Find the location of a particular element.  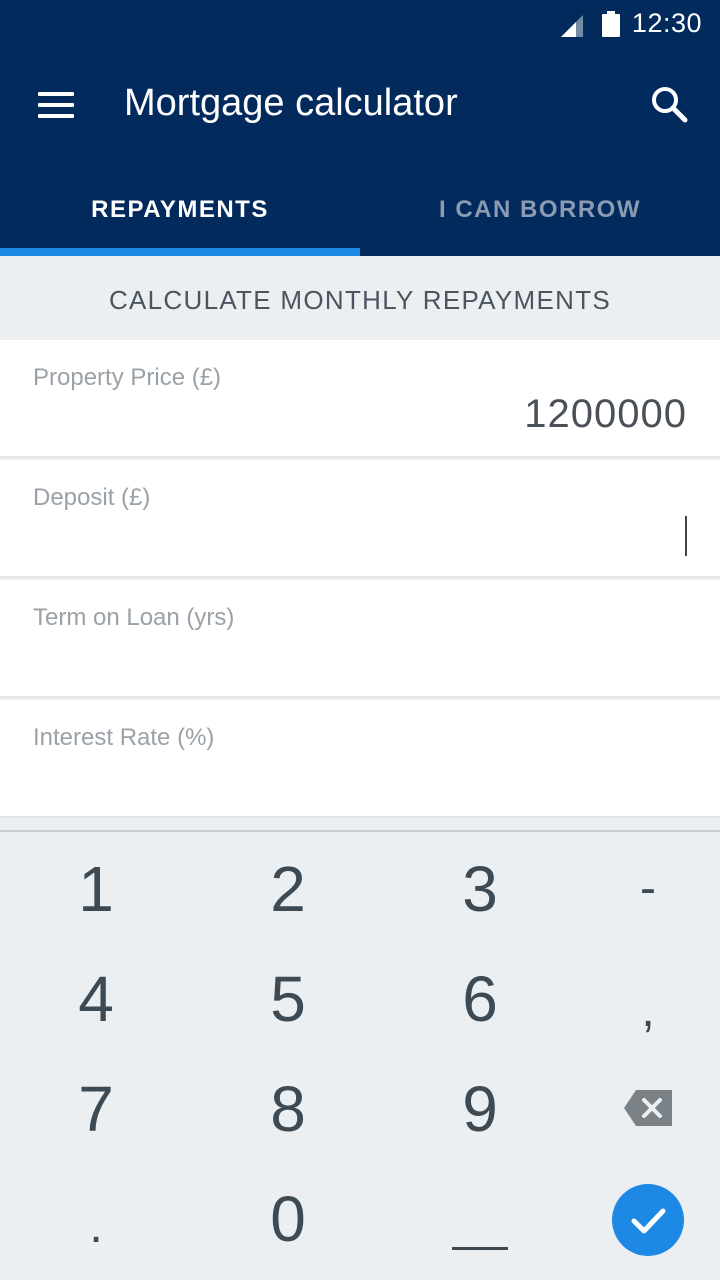

key-0: 0 is located at coordinates (288, 1219).